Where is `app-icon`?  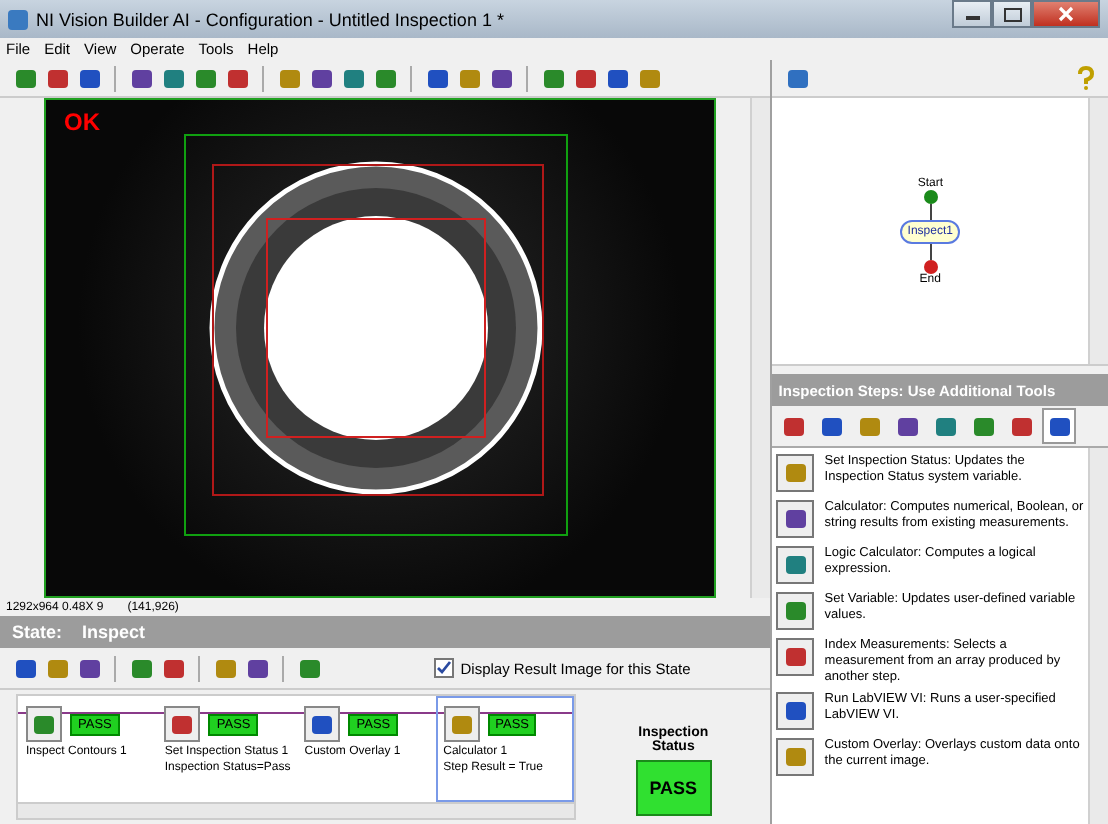 app-icon is located at coordinates (18, 19).